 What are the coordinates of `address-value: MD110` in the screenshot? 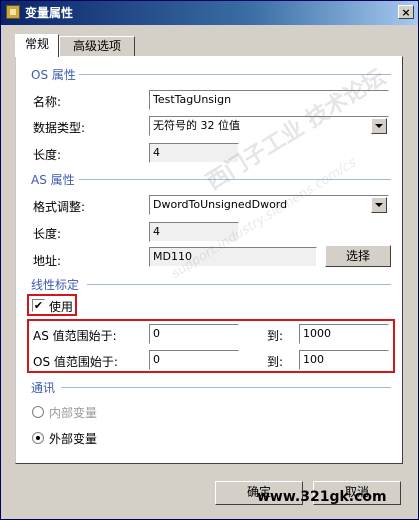 It's located at (233, 257).